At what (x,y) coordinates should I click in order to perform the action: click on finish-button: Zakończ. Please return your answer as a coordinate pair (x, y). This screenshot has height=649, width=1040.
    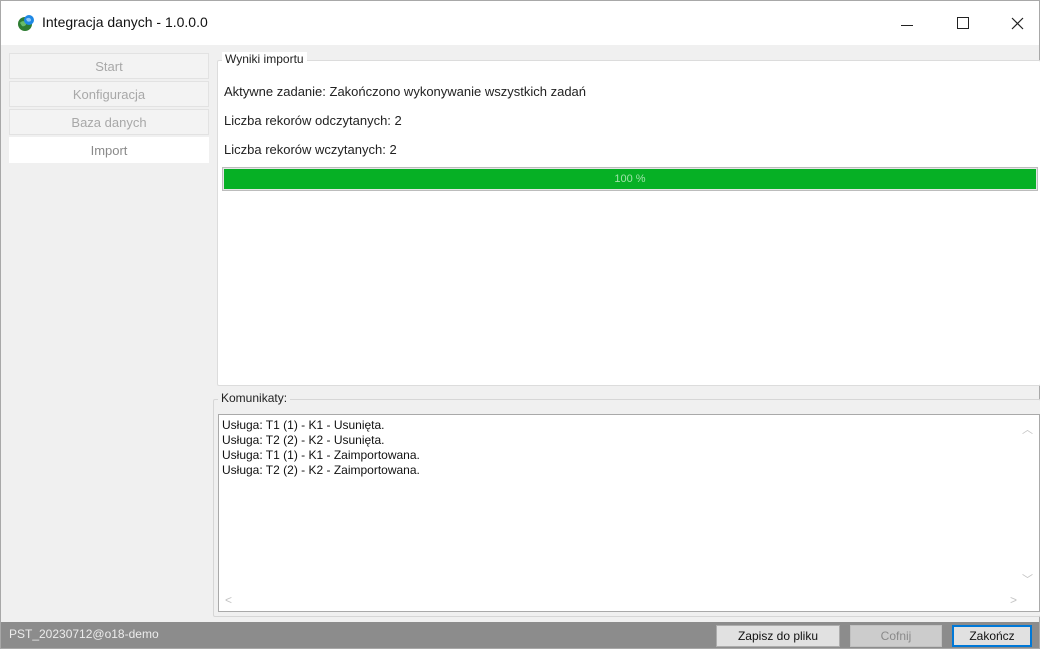
    Looking at the image, I should click on (992, 636).